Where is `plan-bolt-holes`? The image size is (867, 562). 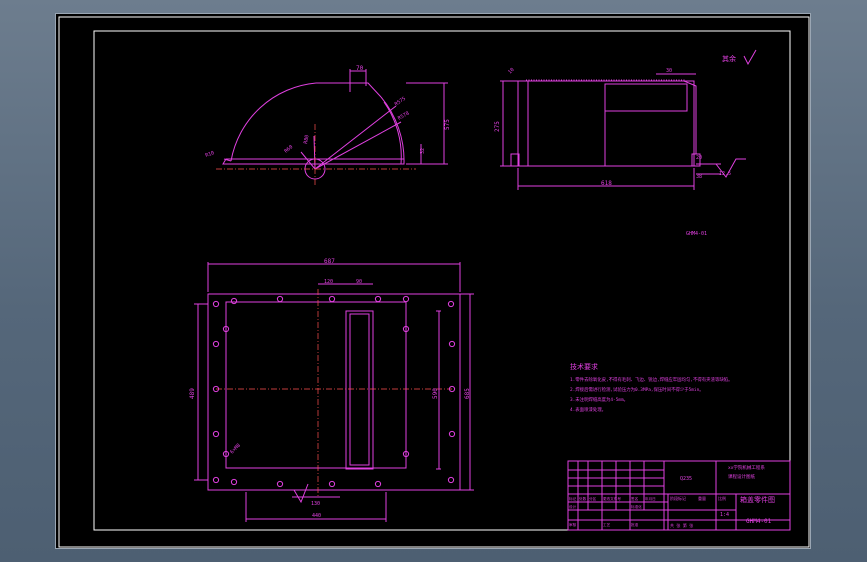
plan-bolt-holes is located at coordinates (334, 391).